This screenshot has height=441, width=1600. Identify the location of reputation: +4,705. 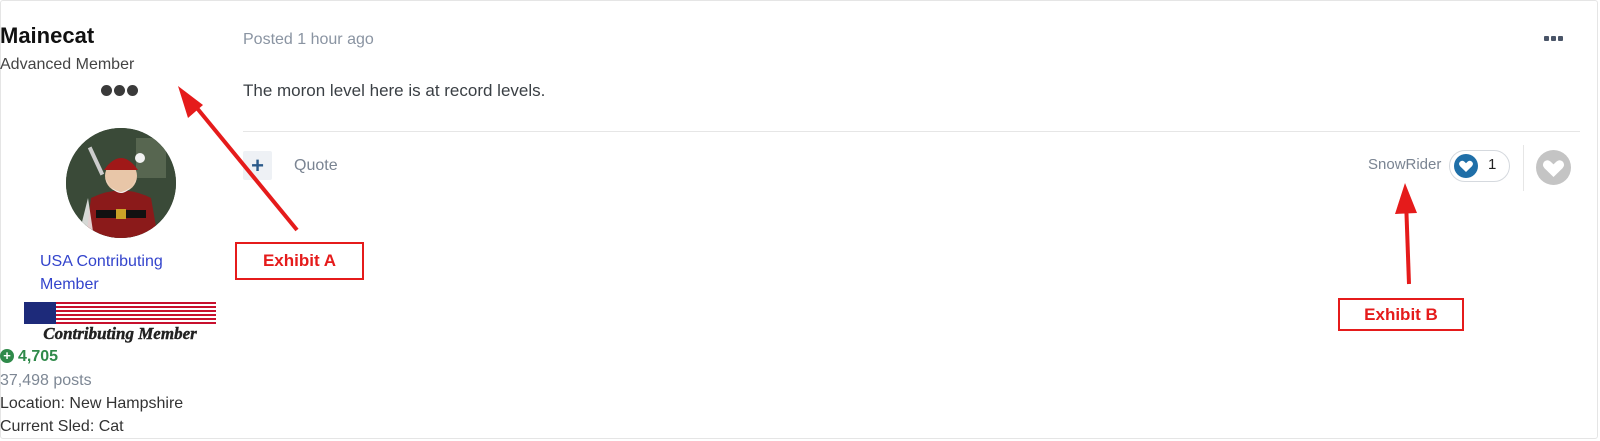
(121, 357).